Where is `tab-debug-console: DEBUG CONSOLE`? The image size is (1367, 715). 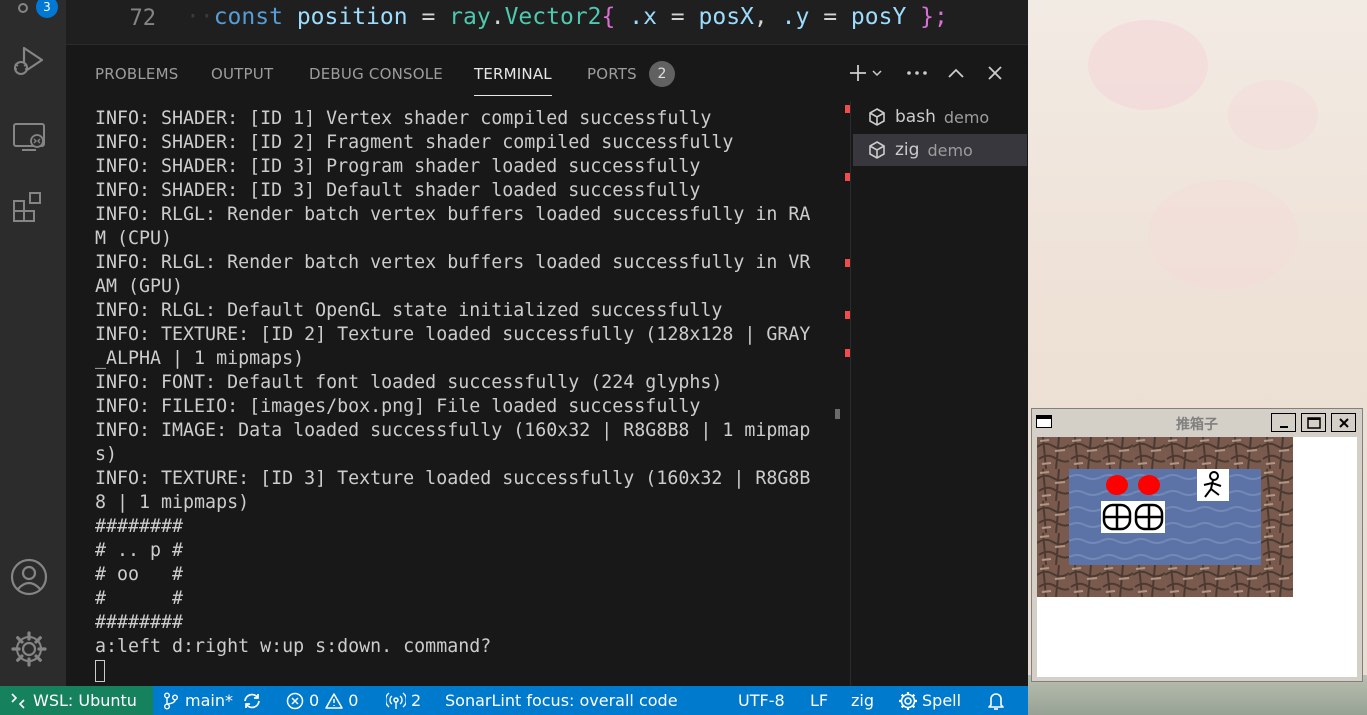
tab-debug-console: DEBUG CONSOLE is located at coordinates (376, 74).